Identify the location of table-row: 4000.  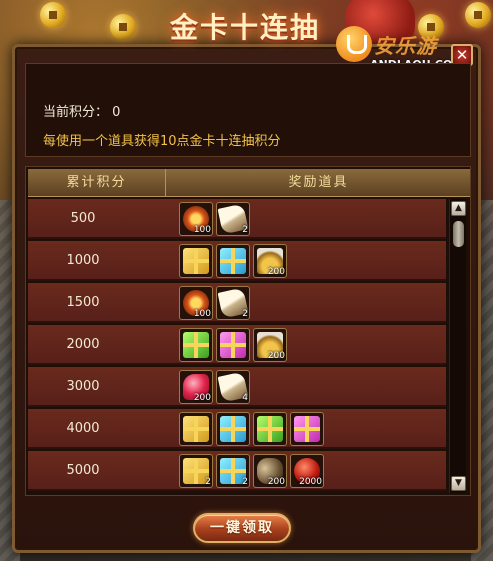
(237, 429).